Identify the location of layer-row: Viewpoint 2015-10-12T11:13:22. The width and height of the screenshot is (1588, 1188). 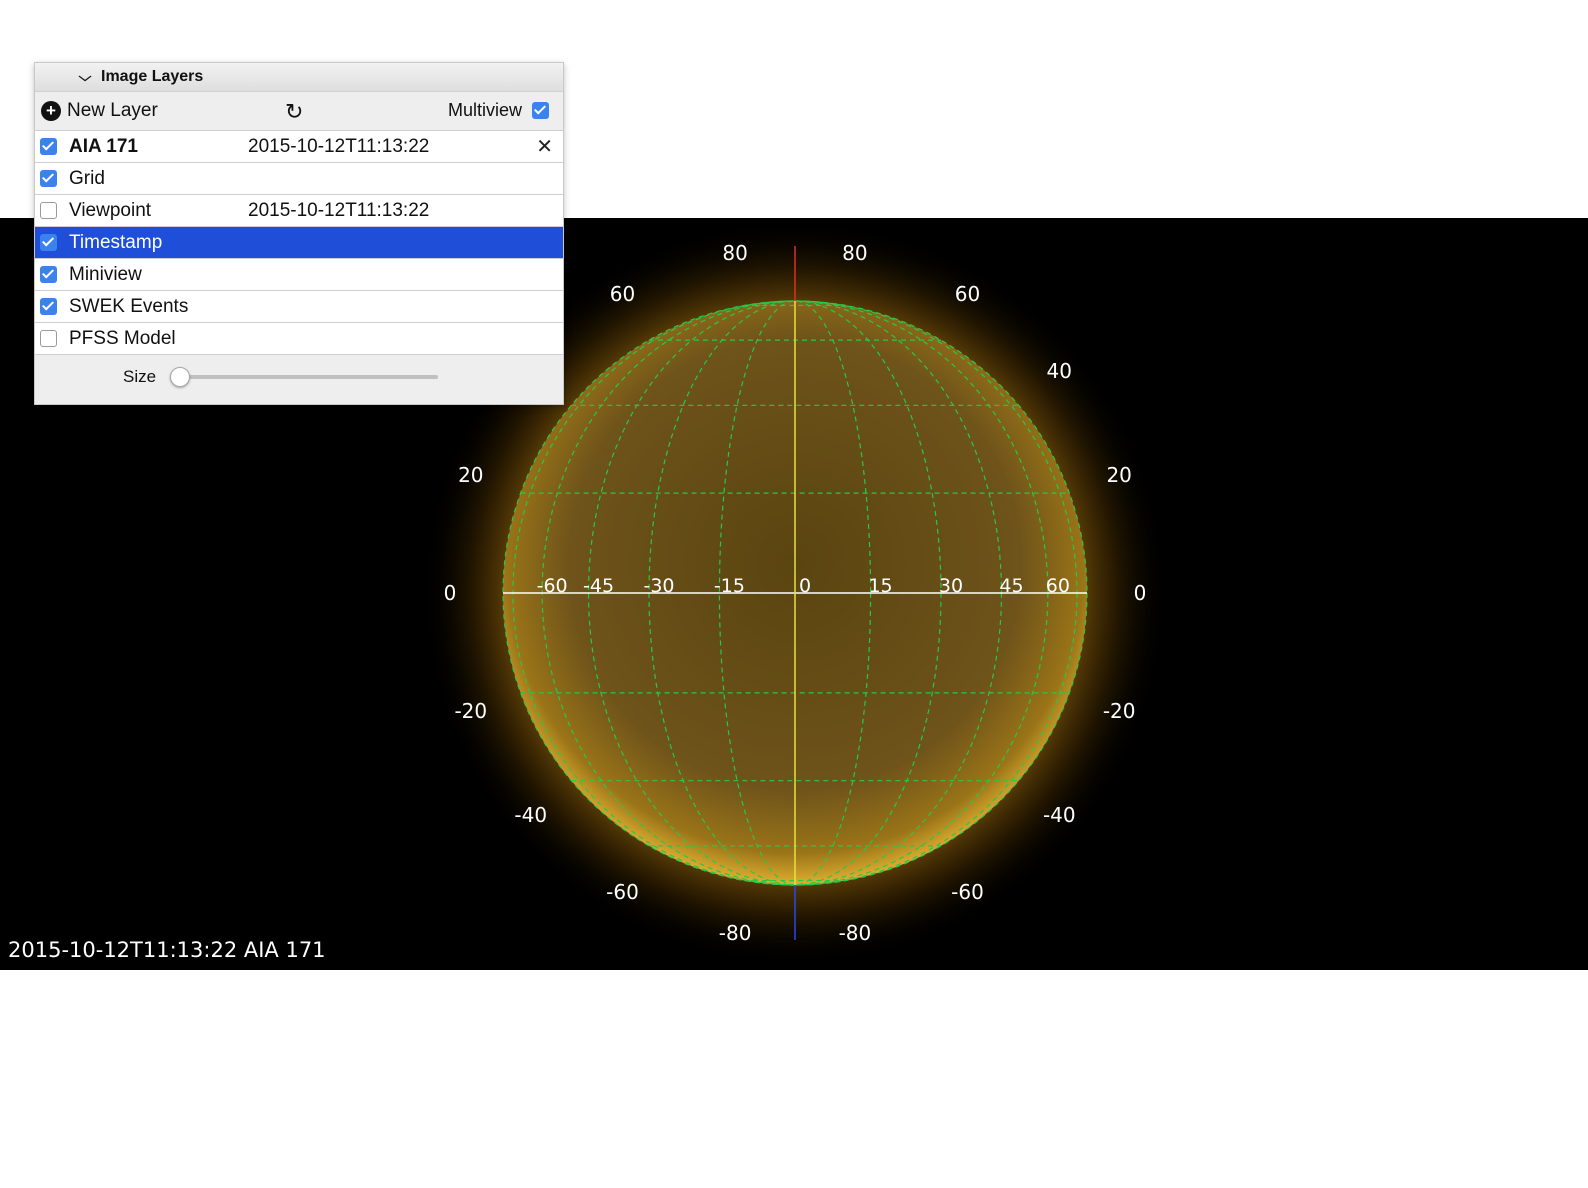
(299, 211).